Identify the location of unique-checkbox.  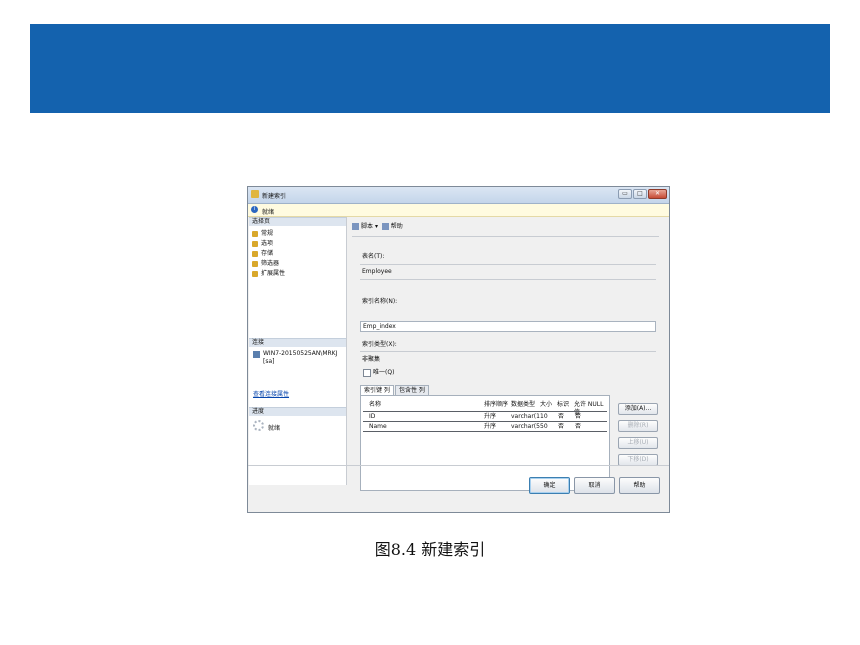
(367, 373).